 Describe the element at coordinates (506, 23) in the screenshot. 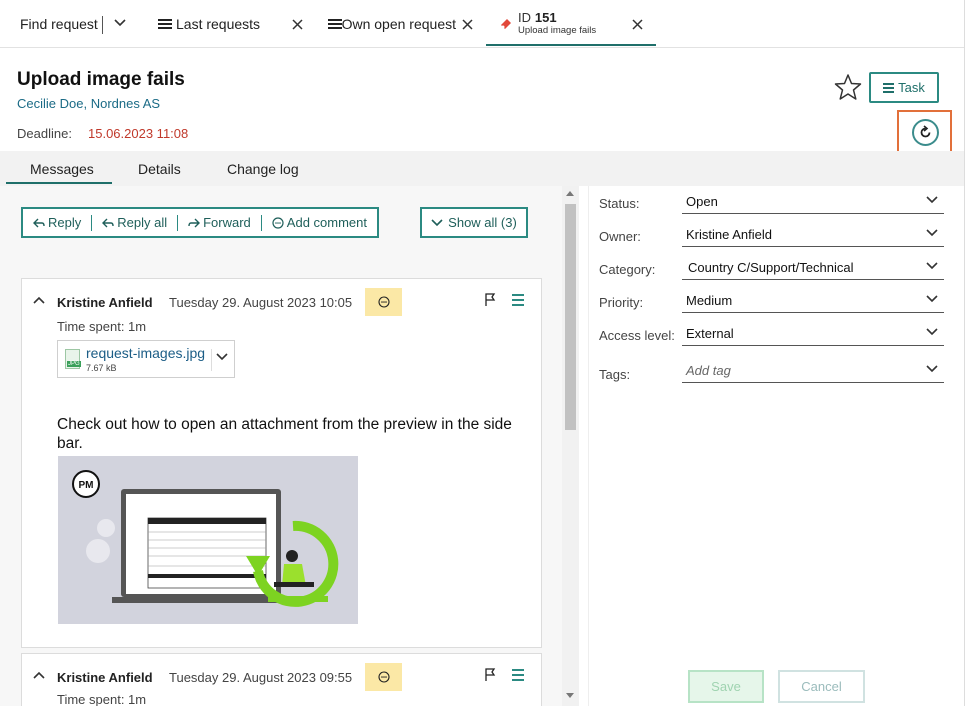

I see `ticket-icon` at that location.